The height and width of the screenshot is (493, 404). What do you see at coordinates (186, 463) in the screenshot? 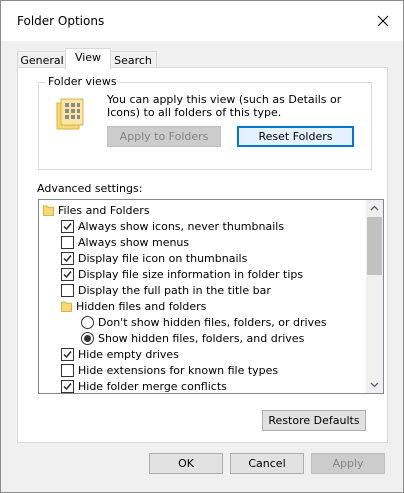
I see `ok-button: OK` at bounding box center [186, 463].